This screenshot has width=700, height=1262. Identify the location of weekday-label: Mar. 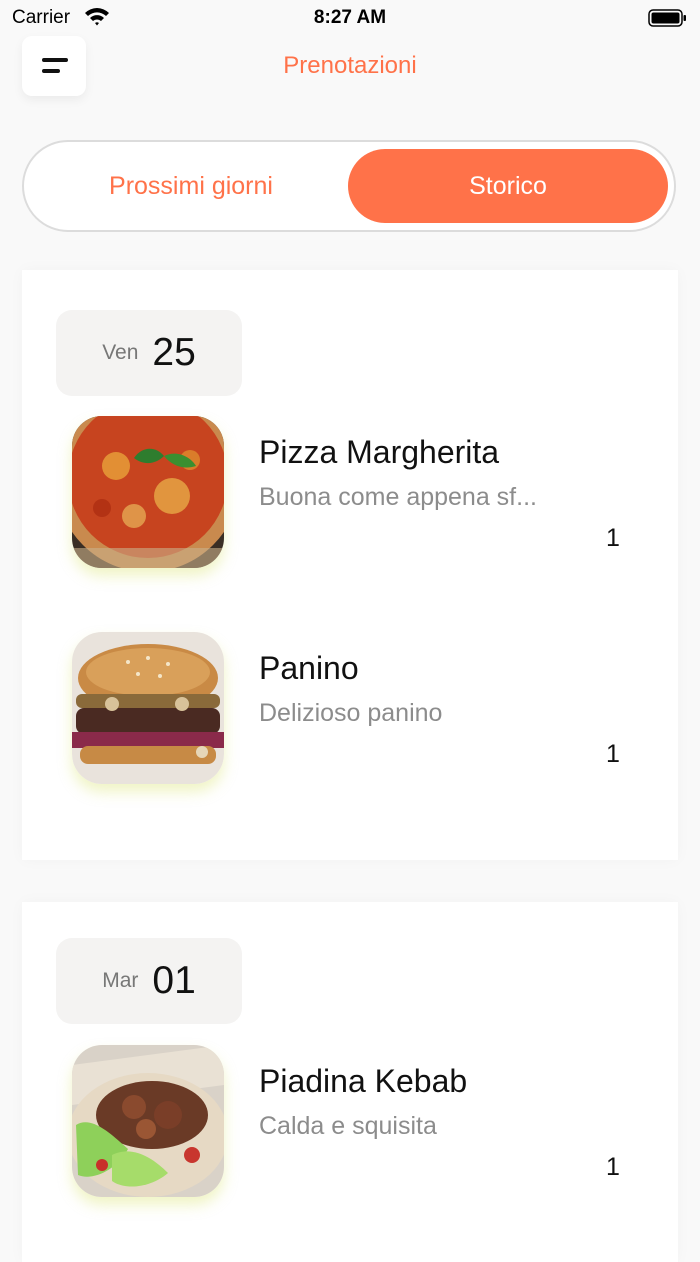
(120, 980).